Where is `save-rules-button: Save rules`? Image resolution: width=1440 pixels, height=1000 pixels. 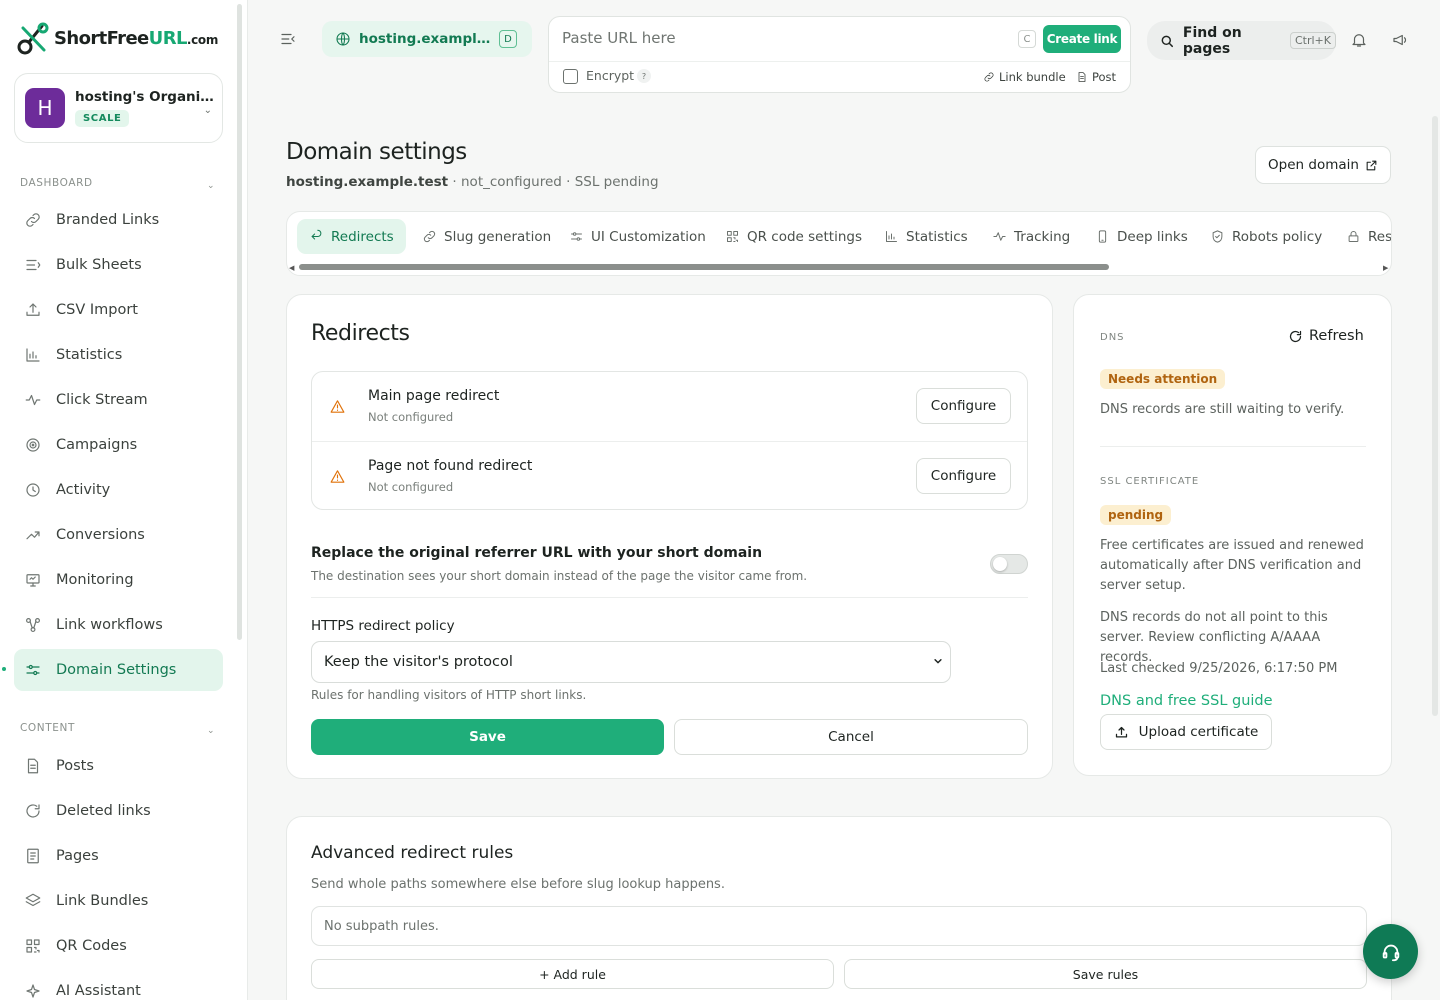 save-rules-button: Save rules is located at coordinates (1105, 974).